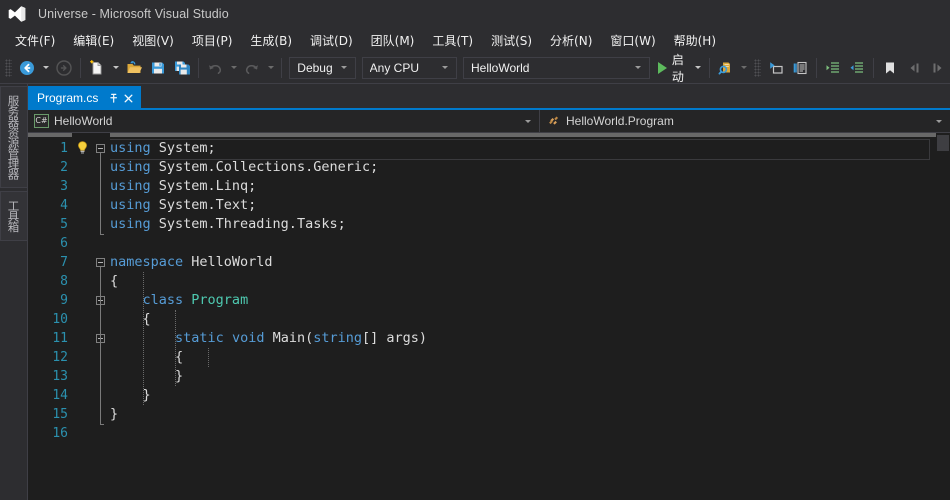 Image resolution: width=950 pixels, height=500 pixels. Describe the element at coordinates (14, 137) in the screenshot. I see `sidebar-item-server-explorer: 服务器资源管理器` at that location.